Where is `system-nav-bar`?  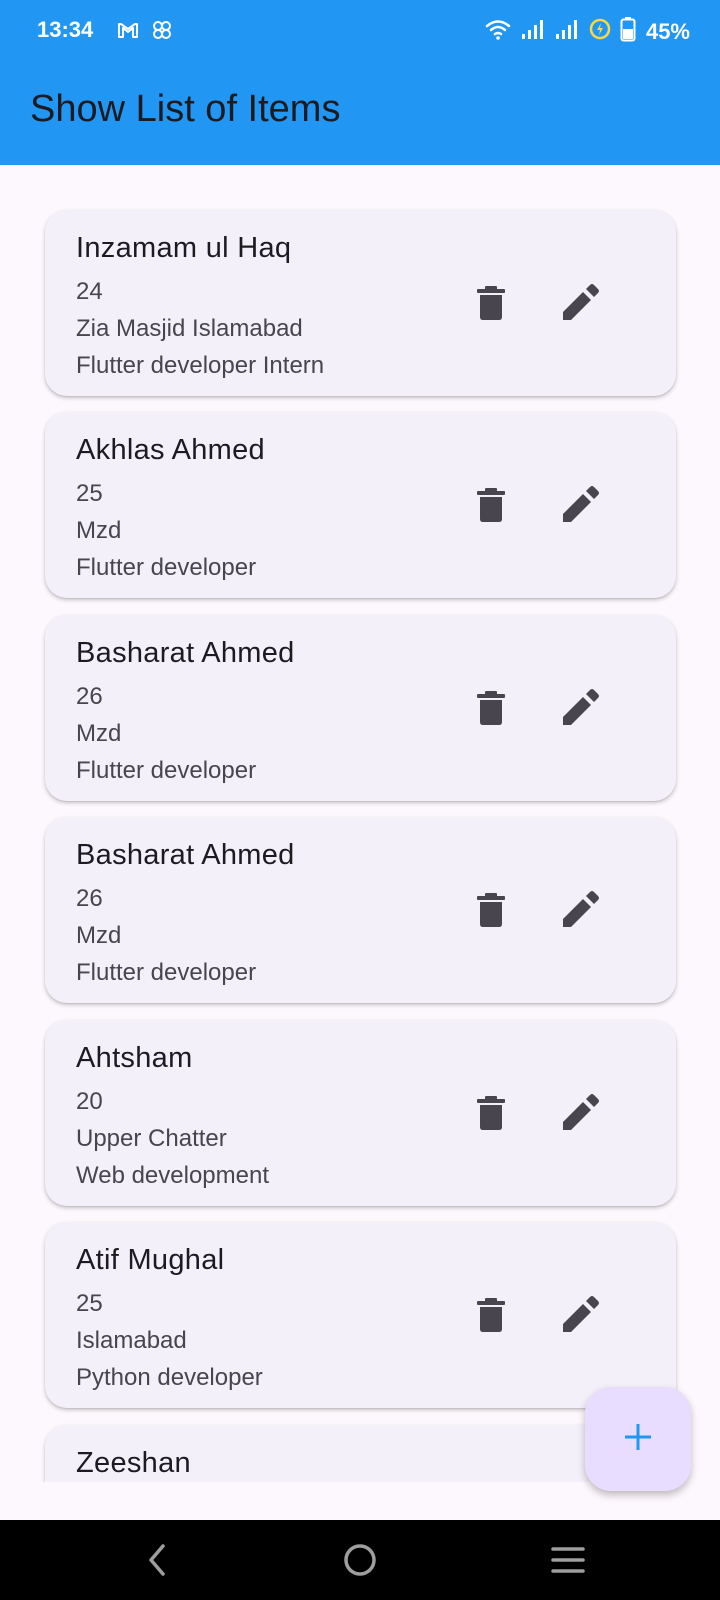
system-nav-bar is located at coordinates (360, 1560).